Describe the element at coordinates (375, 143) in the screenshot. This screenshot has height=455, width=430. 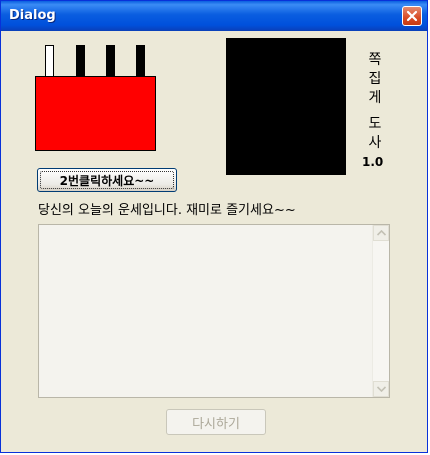
I see `app-name-char: 사` at that location.